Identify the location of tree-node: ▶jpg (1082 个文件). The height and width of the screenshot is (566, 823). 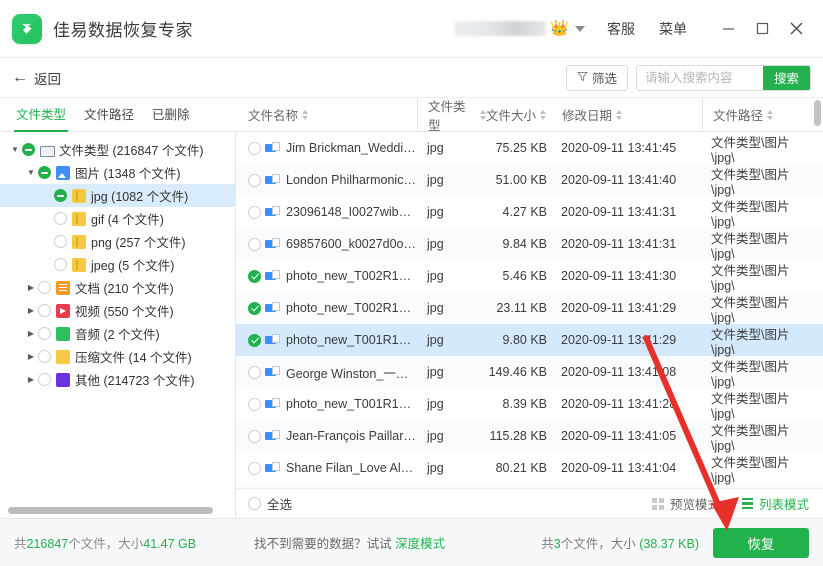
(117, 195).